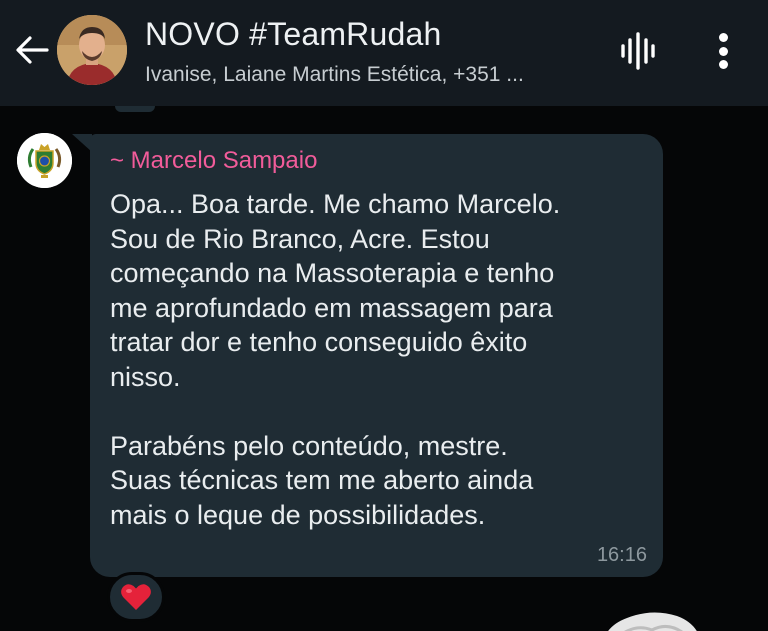 Image resolution: width=768 pixels, height=631 pixels. I want to click on heart-icon, so click(136, 597).